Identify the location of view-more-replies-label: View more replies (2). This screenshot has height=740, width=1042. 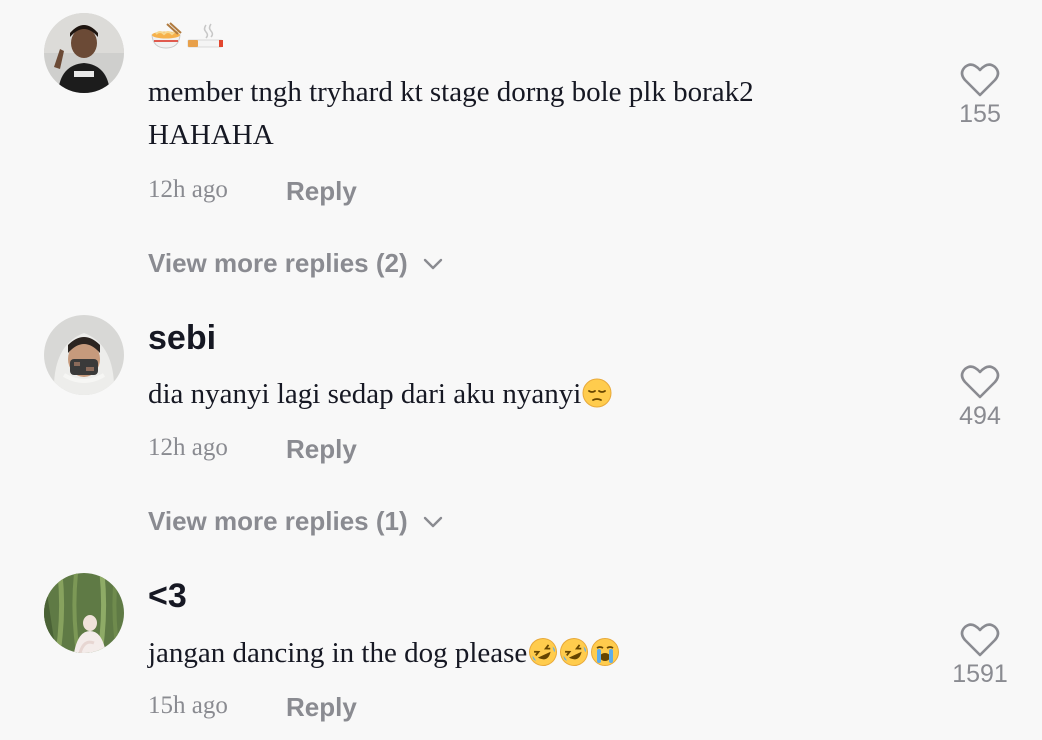
(278, 263).